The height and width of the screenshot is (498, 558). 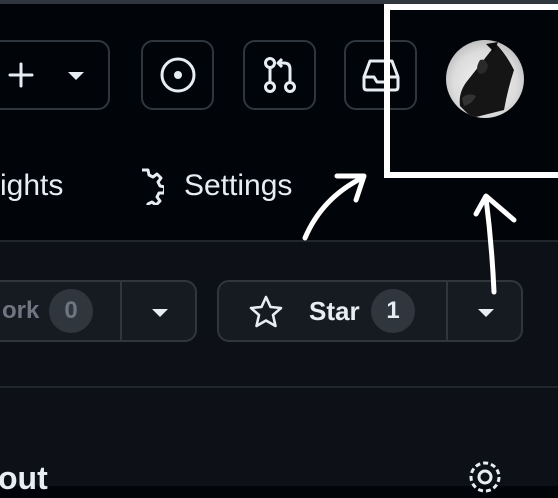 What do you see at coordinates (495, 208) in the screenshot?
I see `arrow-right-head` at bounding box center [495, 208].